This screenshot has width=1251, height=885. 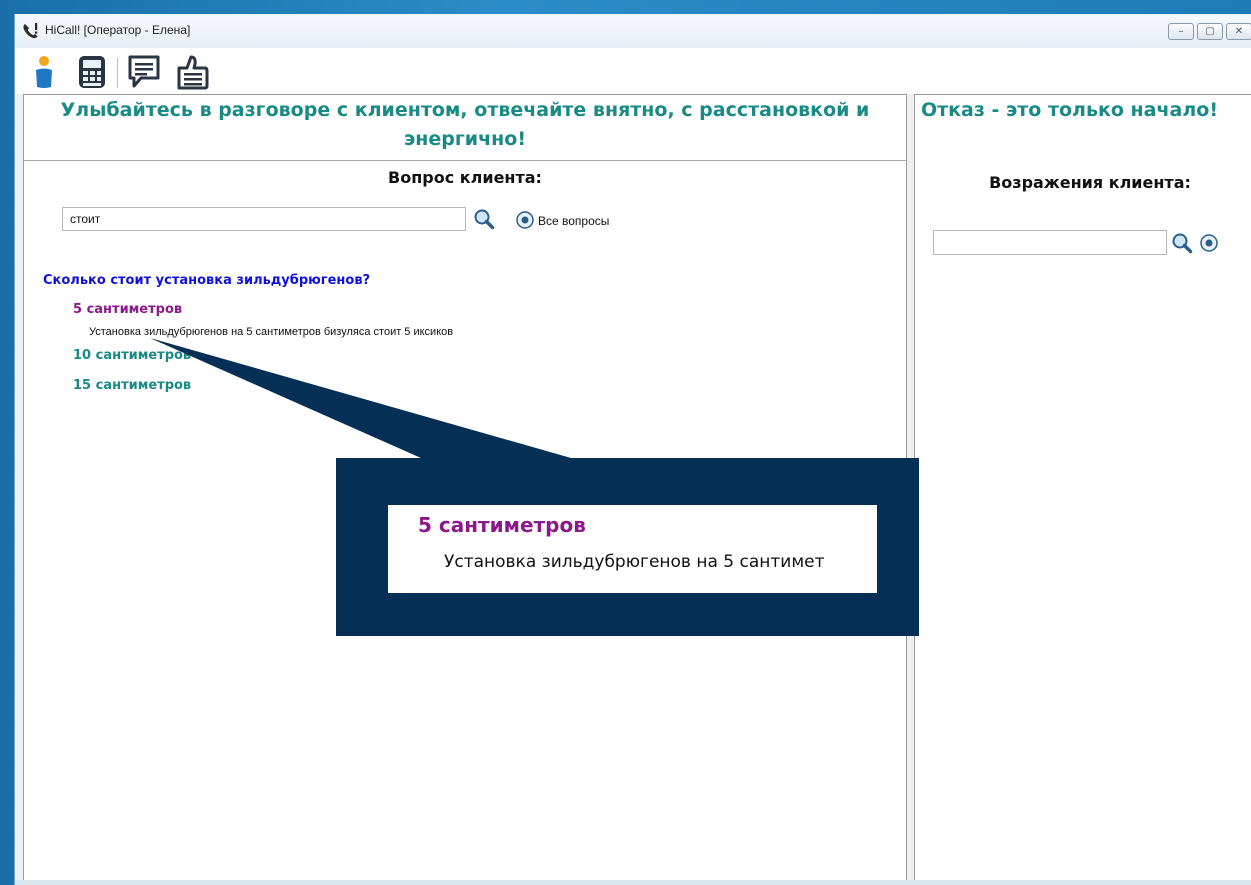 What do you see at coordinates (192, 72) in the screenshot?
I see `like-icon` at bounding box center [192, 72].